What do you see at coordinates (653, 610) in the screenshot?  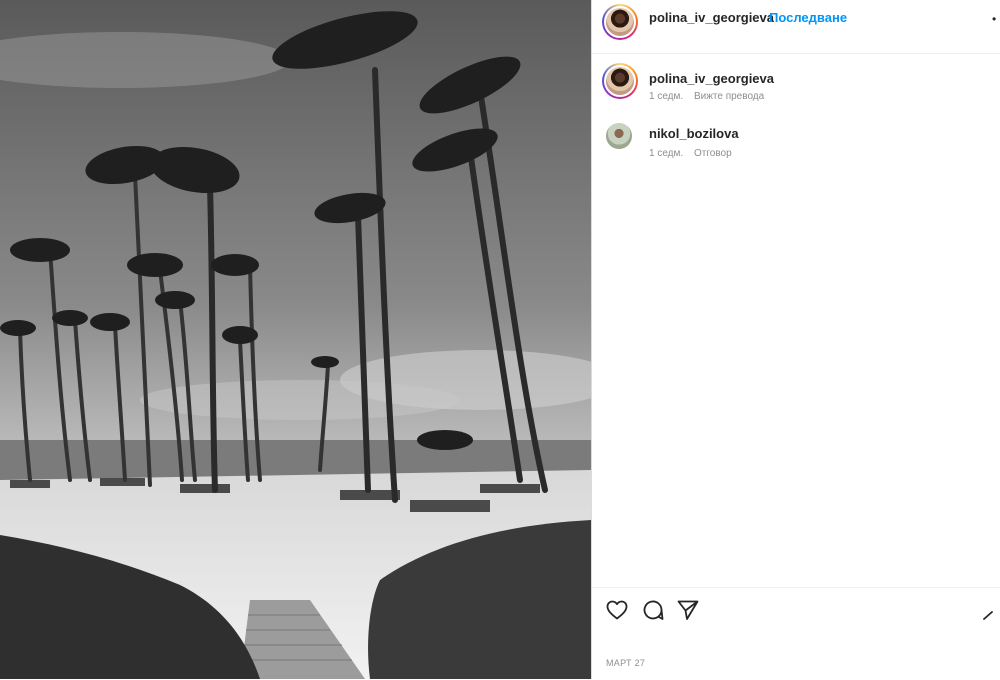 I see `comment-icon` at bounding box center [653, 610].